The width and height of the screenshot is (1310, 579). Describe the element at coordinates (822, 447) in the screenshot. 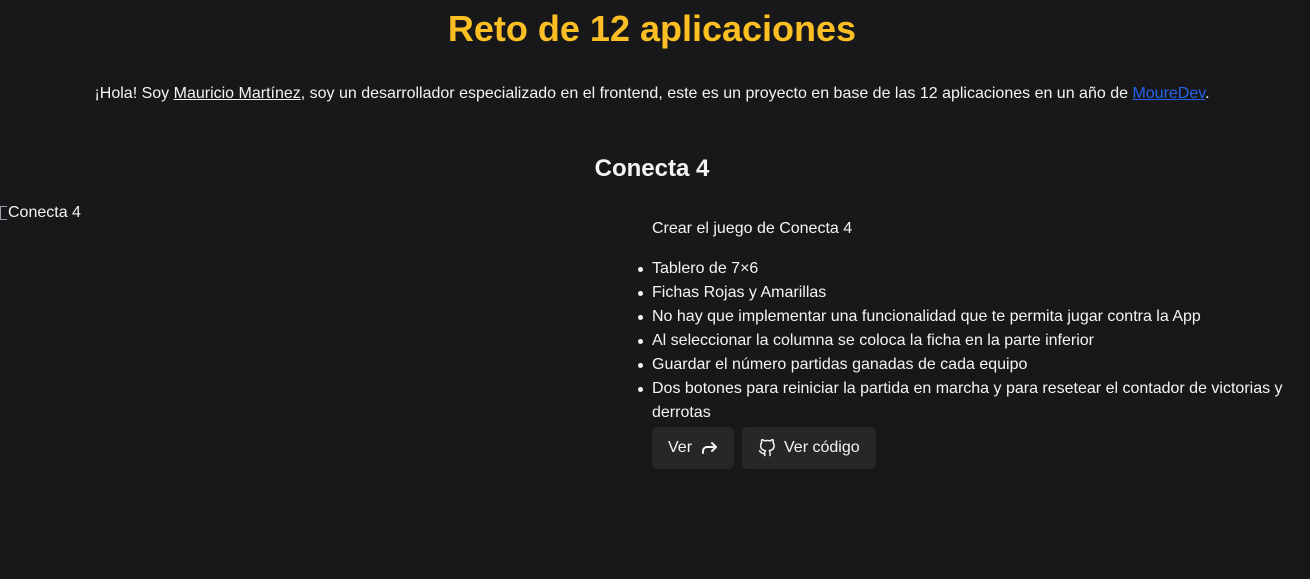

I see `view-code-button-label: Ver código` at that location.